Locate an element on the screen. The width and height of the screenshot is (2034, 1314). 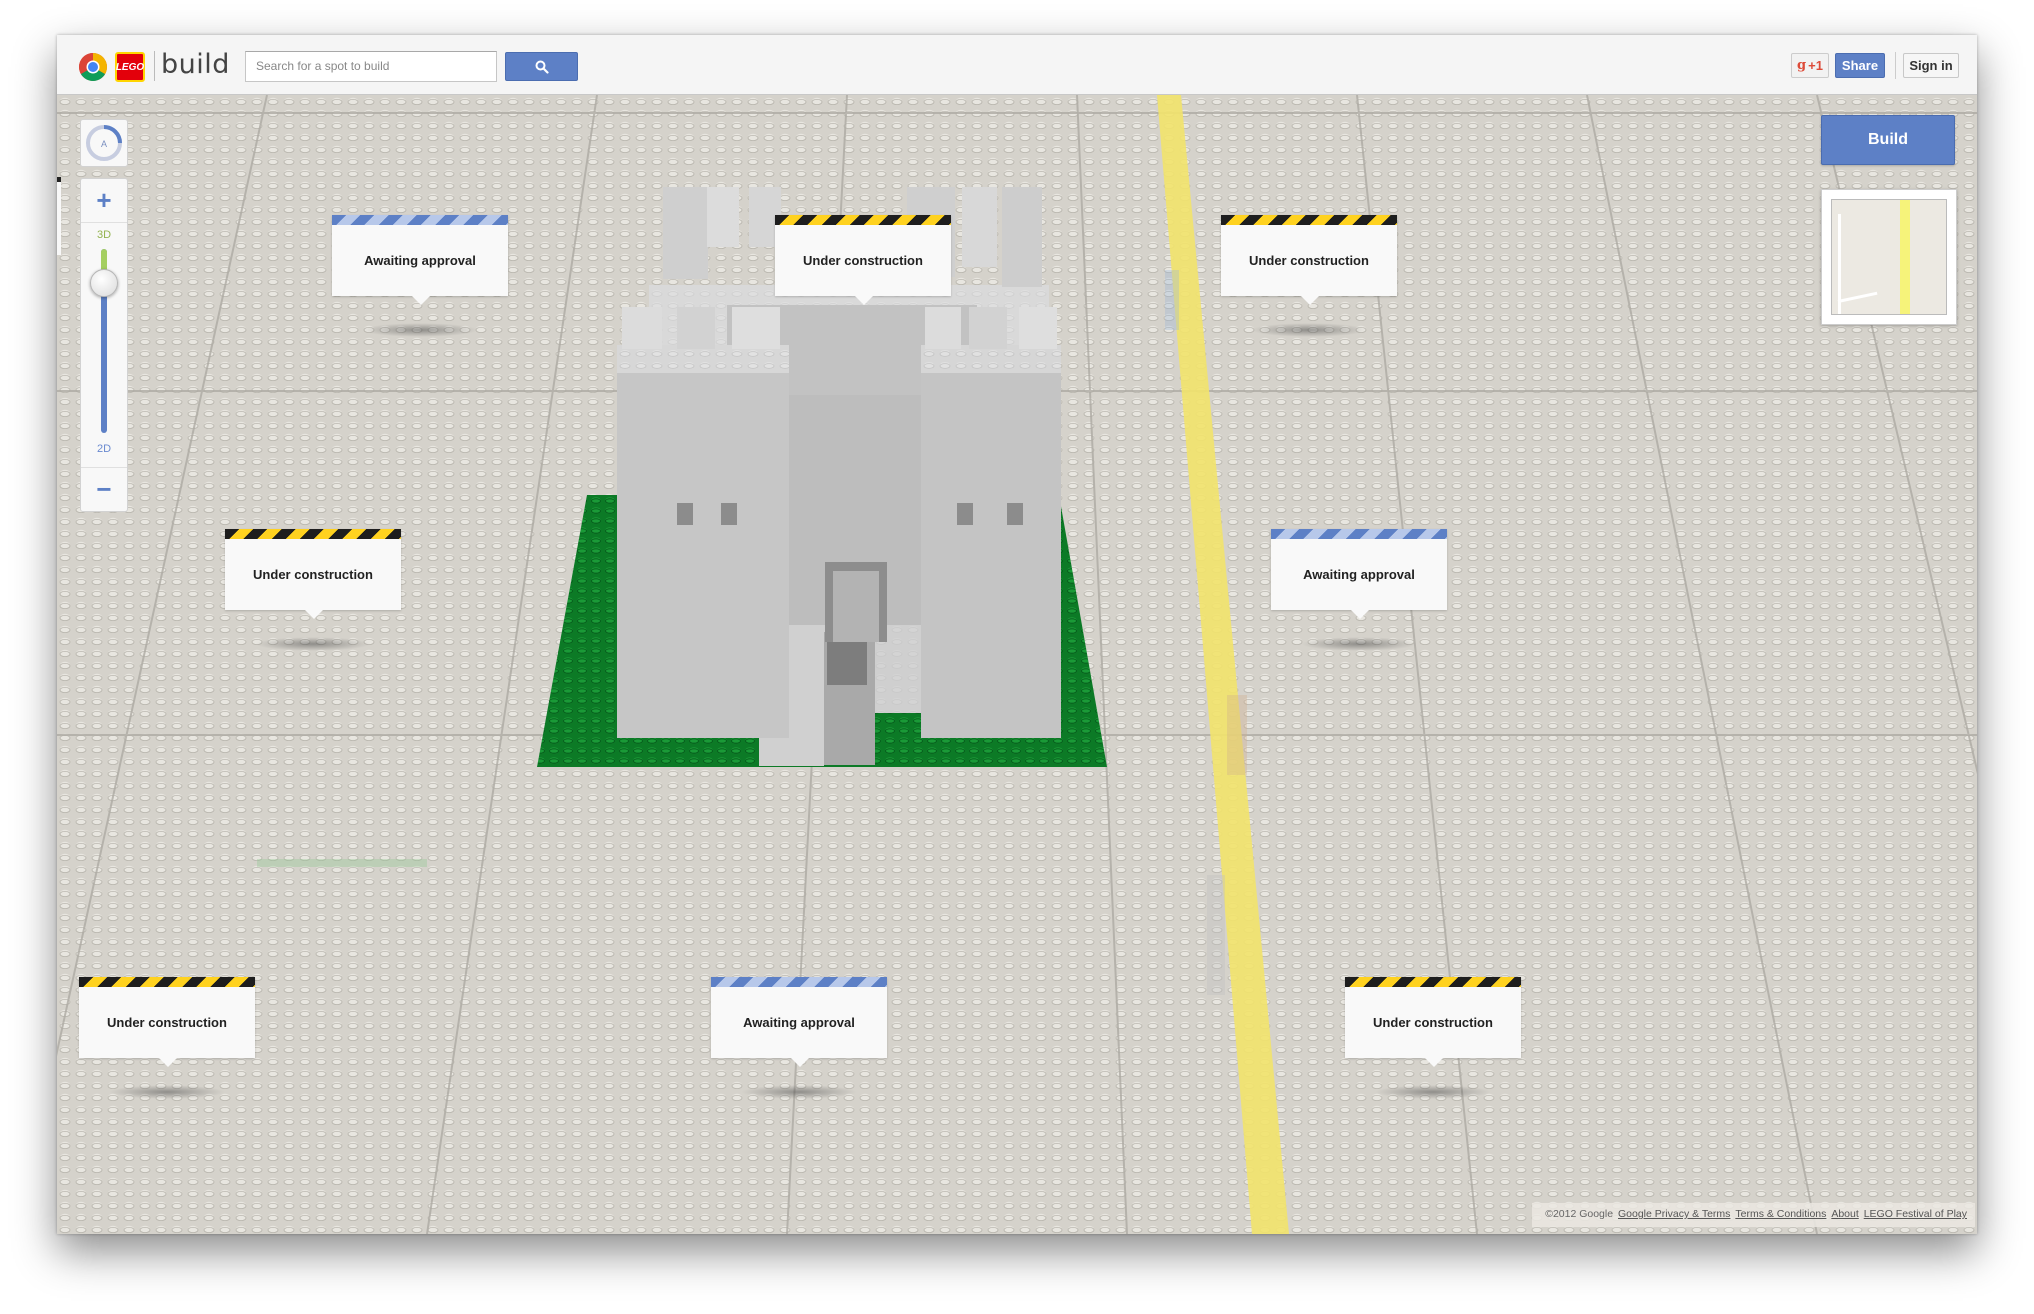
zoom-in-button: + is located at coordinates (104, 201).